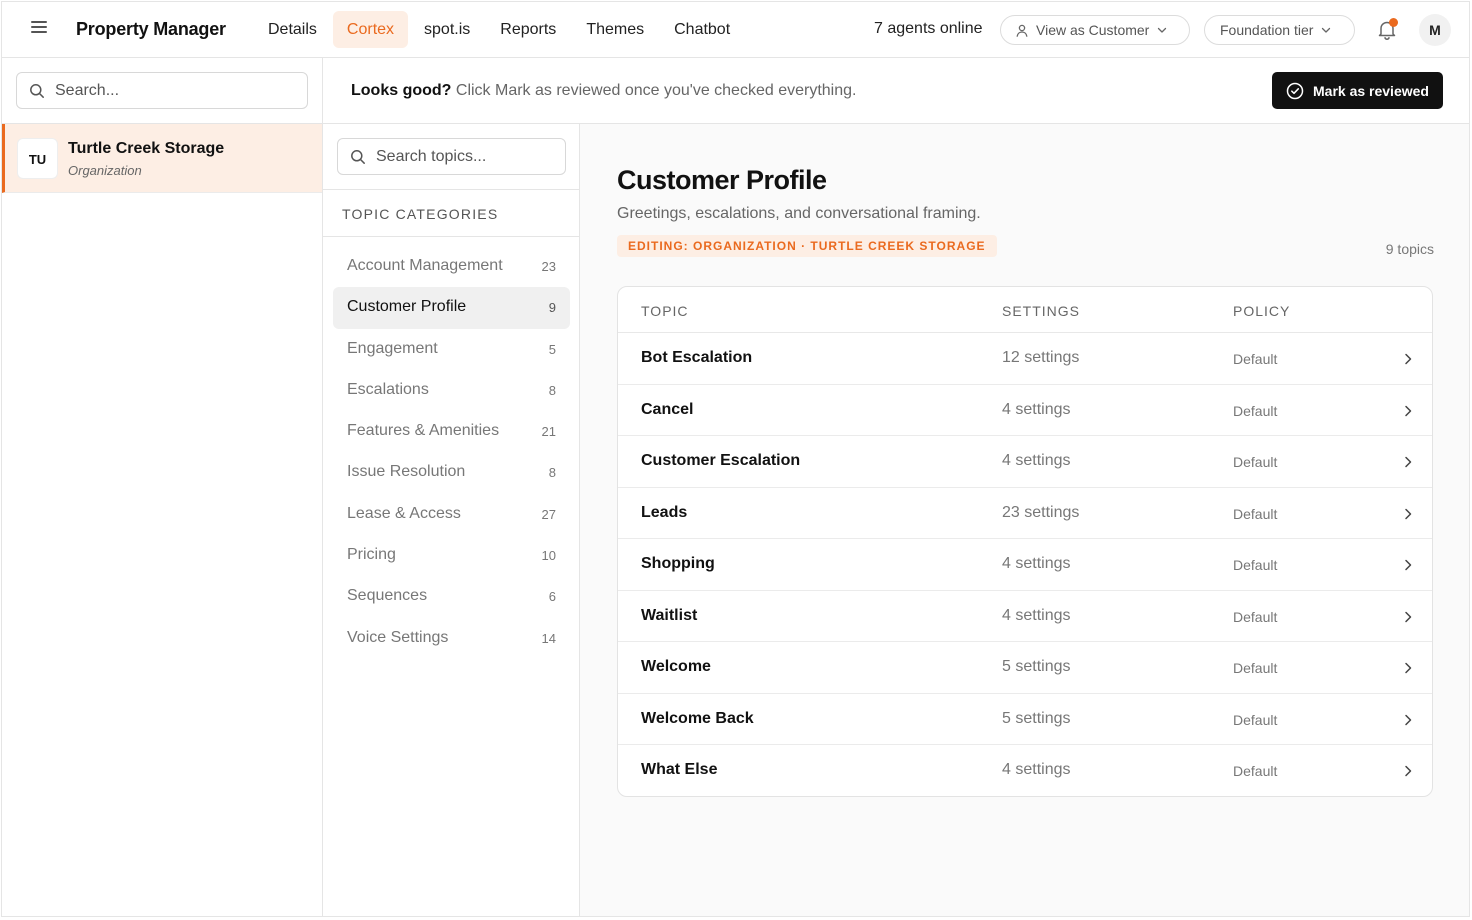 The image size is (1472, 920). What do you see at coordinates (105, 170) in the screenshot?
I see `org-type: Organization` at bounding box center [105, 170].